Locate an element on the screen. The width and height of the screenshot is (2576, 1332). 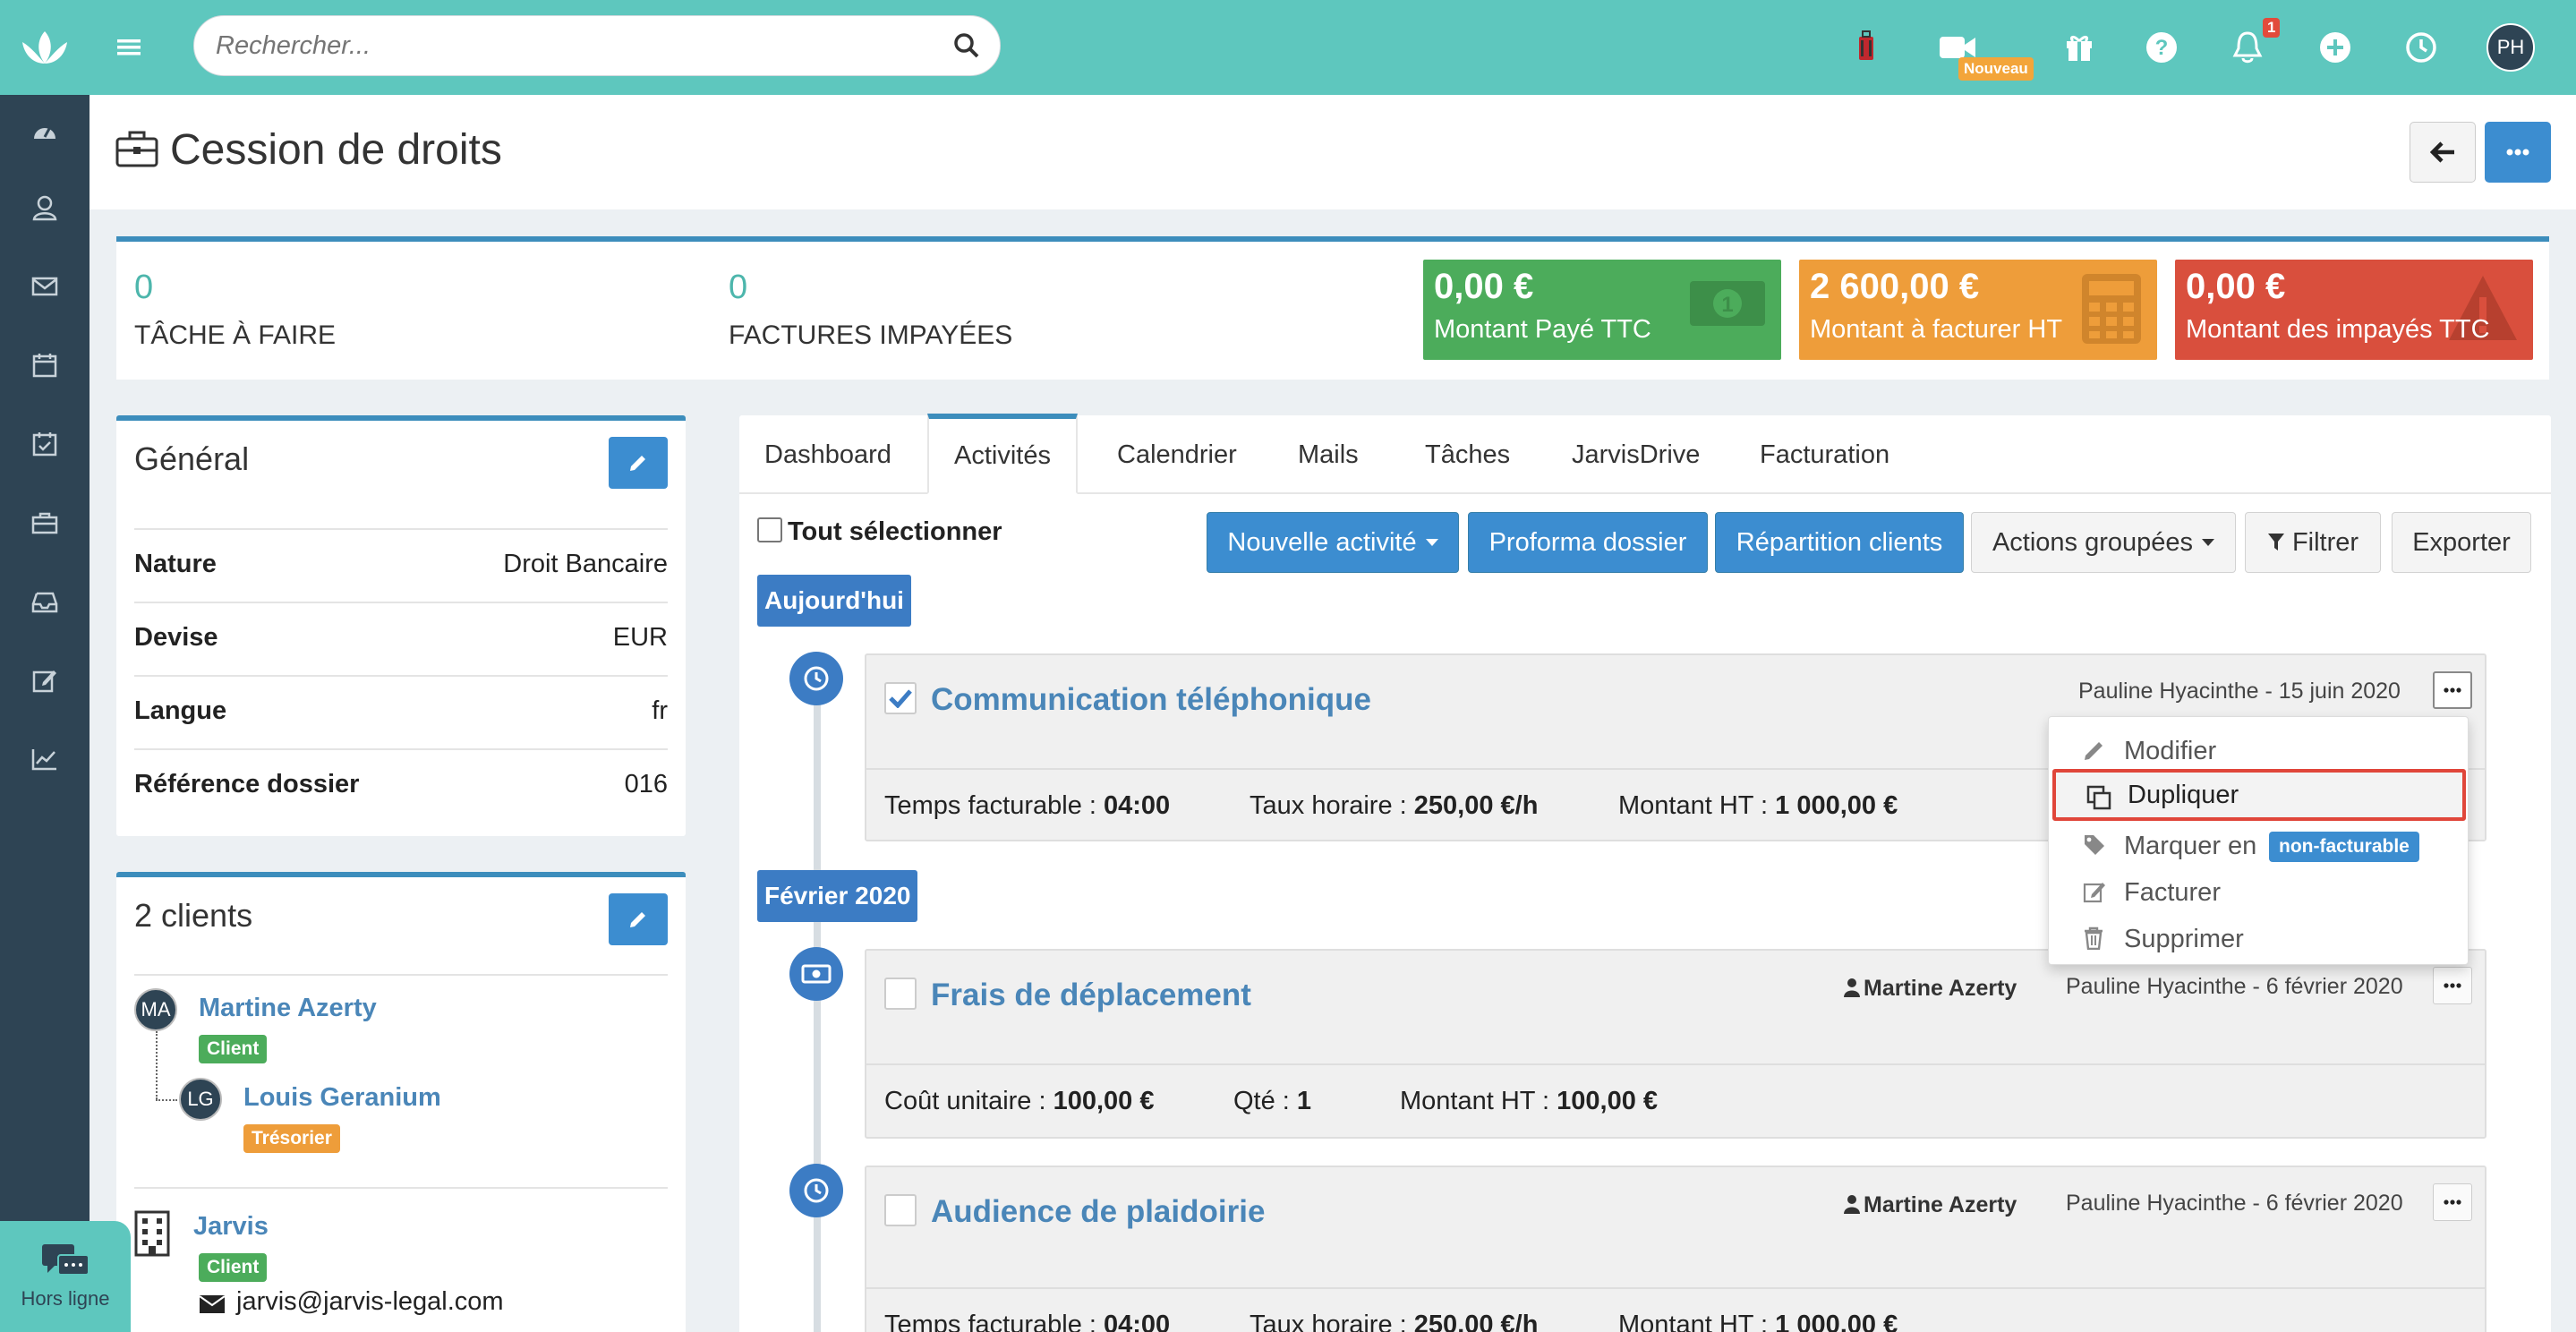
select-all-checkbox is located at coordinates (769, 529).